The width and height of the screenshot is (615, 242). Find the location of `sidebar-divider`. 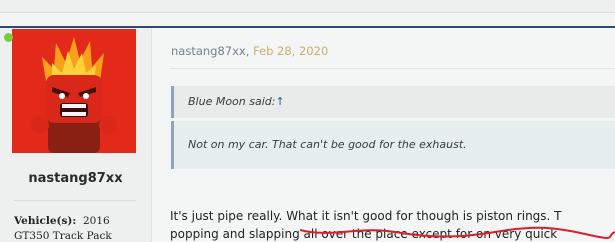

sidebar-divider is located at coordinates (75, 200).